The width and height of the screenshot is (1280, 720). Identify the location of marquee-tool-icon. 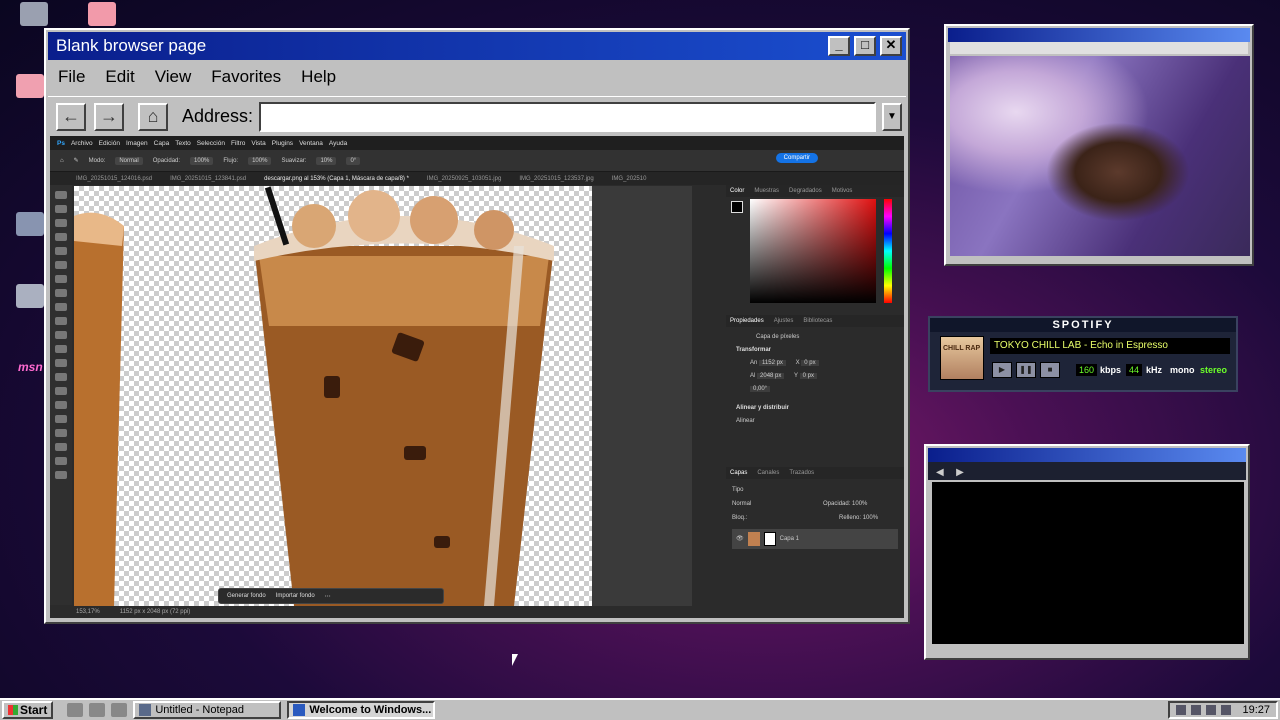
(61, 209).